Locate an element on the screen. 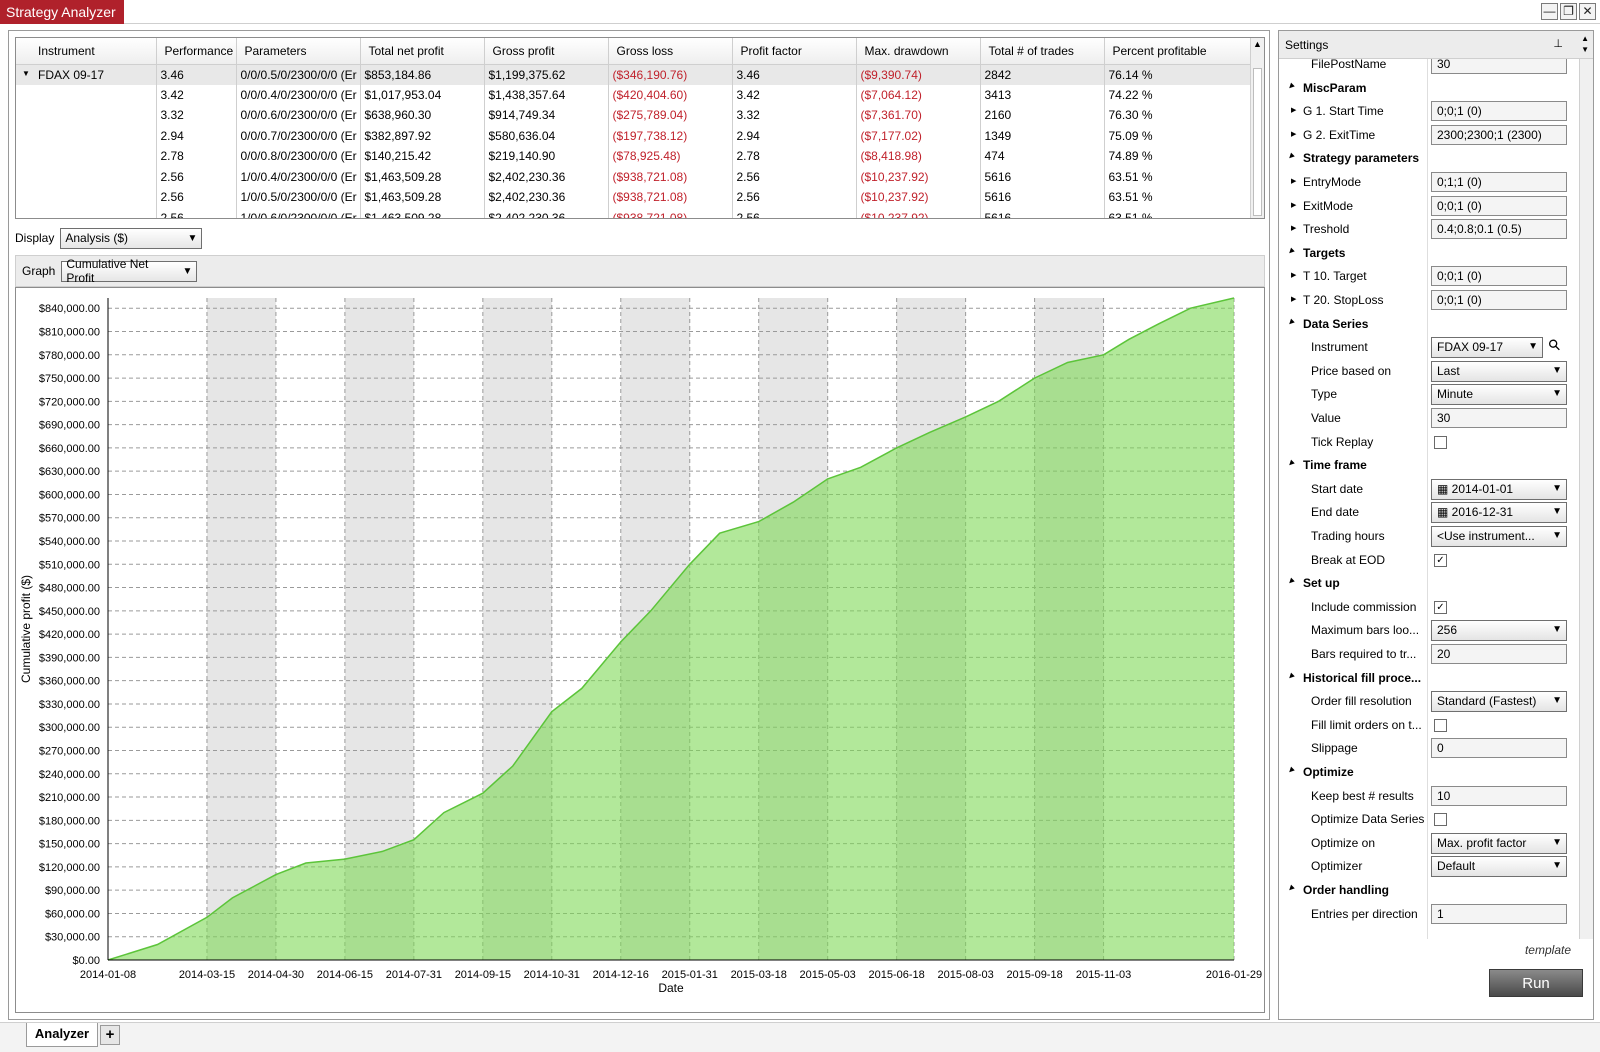 The image size is (1600, 1052). setting-row: ▶ G 2. ExitTime 2300;2300;1 (2300) is located at coordinates (1429, 135).